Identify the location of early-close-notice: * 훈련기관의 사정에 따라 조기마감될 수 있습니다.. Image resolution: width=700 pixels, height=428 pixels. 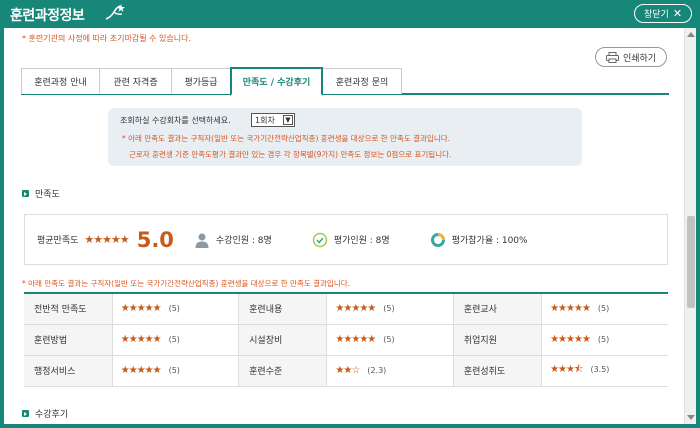
(106, 38).